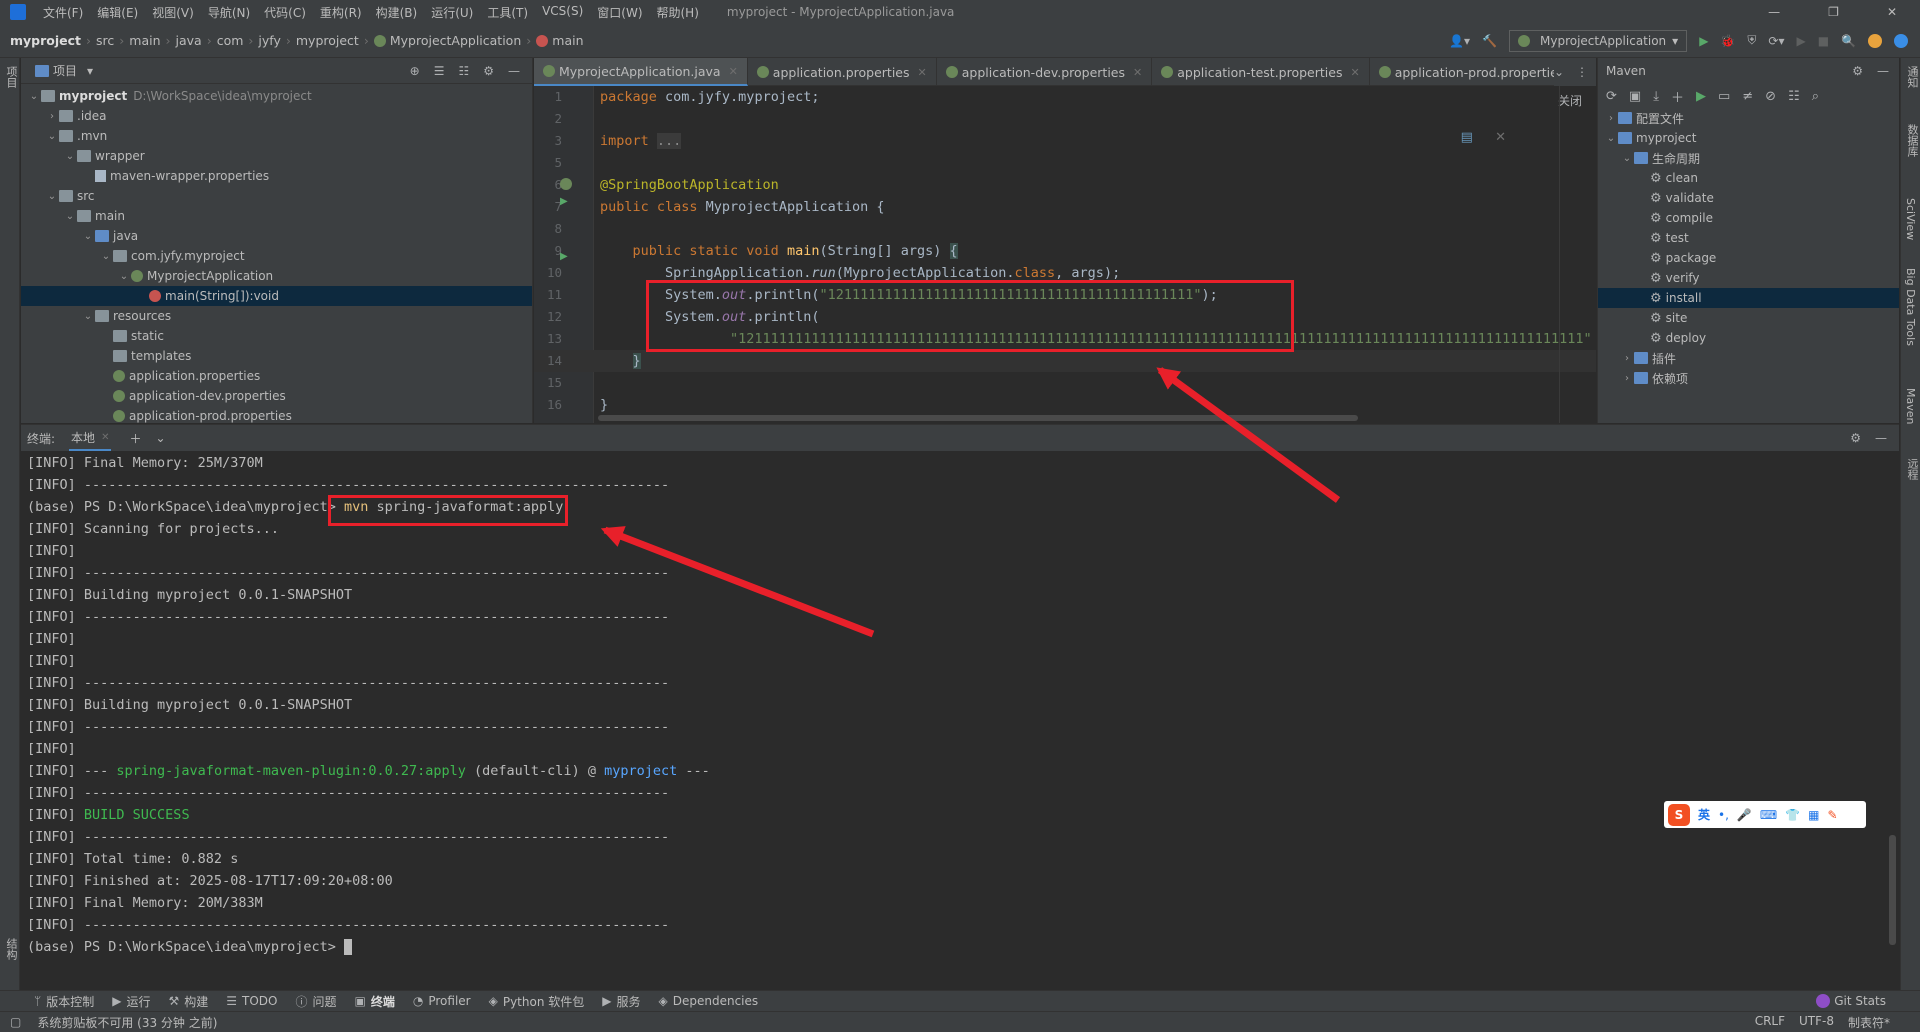 Image resolution: width=1920 pixels, height=1032 pixels. I want to click on tool-window-button: ▶ 运行, so click(131, 1001).